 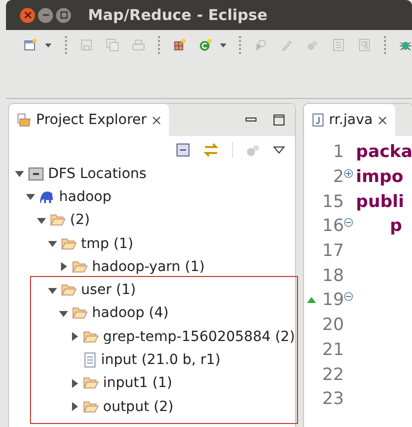 What do you see at coordinates (138, 406) in the screenshot?
I see `tree-item: output (2)` at bounding box center [138, 406].